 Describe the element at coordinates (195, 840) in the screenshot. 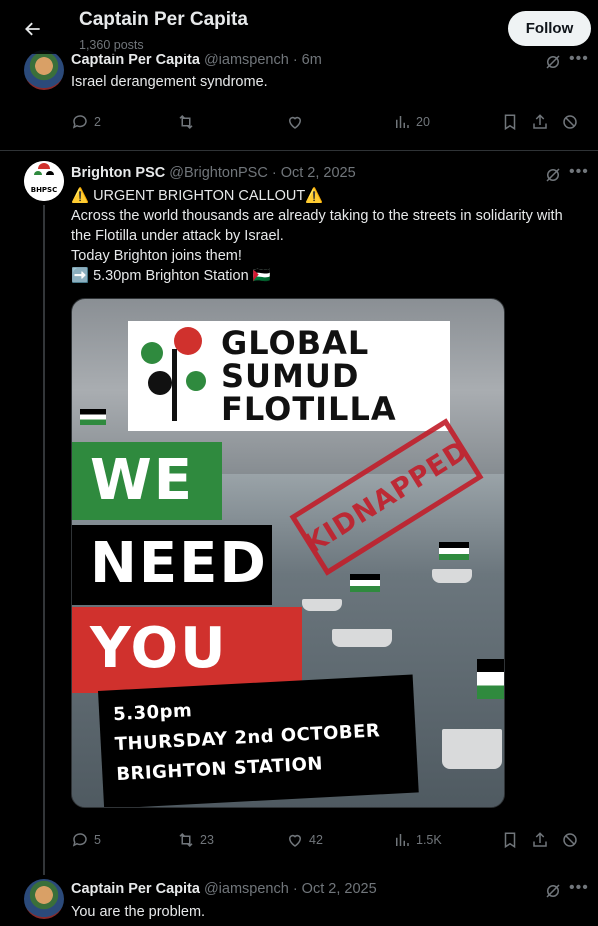

I see `repost-button: 23` at that location.